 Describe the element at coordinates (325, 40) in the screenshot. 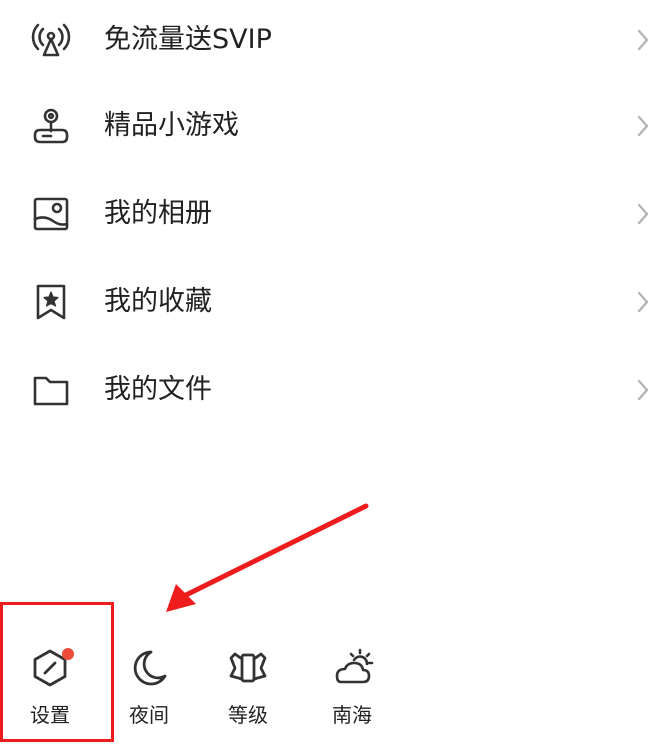

I see `menu-item-free-svip: 免流量送SVIP` at that location.